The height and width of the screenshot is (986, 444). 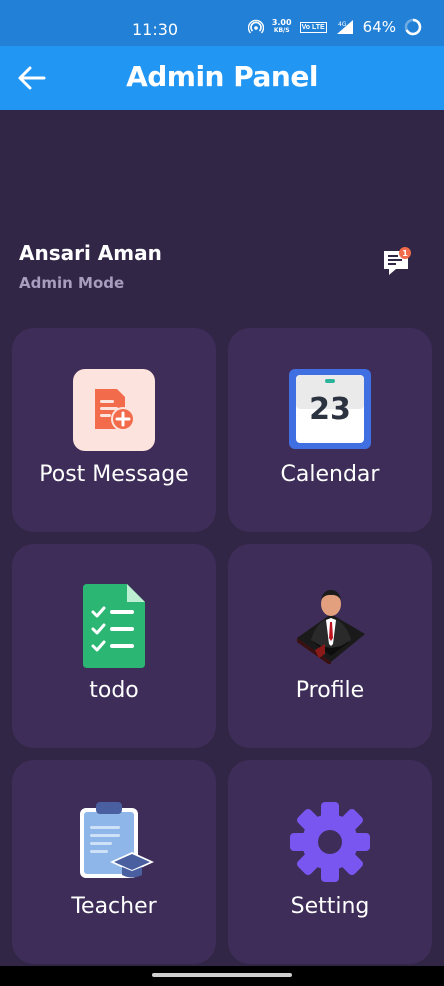 I want to click on teacher-icon, so click(x=117, y=840).